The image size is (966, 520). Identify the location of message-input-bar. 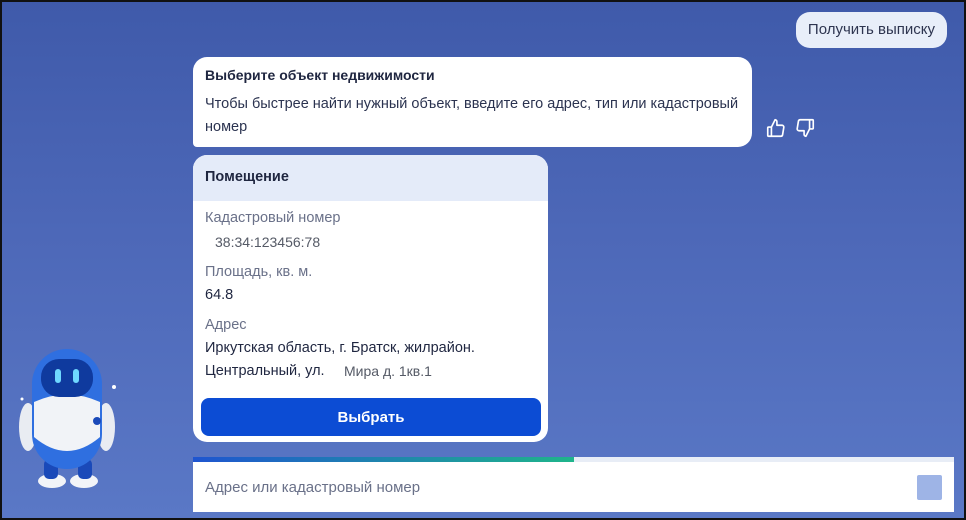
(573, 487).